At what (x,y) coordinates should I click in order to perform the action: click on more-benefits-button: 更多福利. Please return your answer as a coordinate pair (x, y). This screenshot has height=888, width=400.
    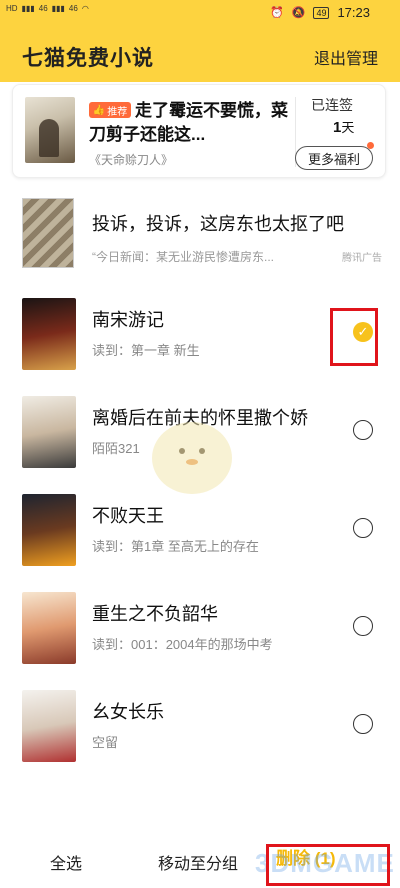
    Looking at the image, I should click on (334, 158).